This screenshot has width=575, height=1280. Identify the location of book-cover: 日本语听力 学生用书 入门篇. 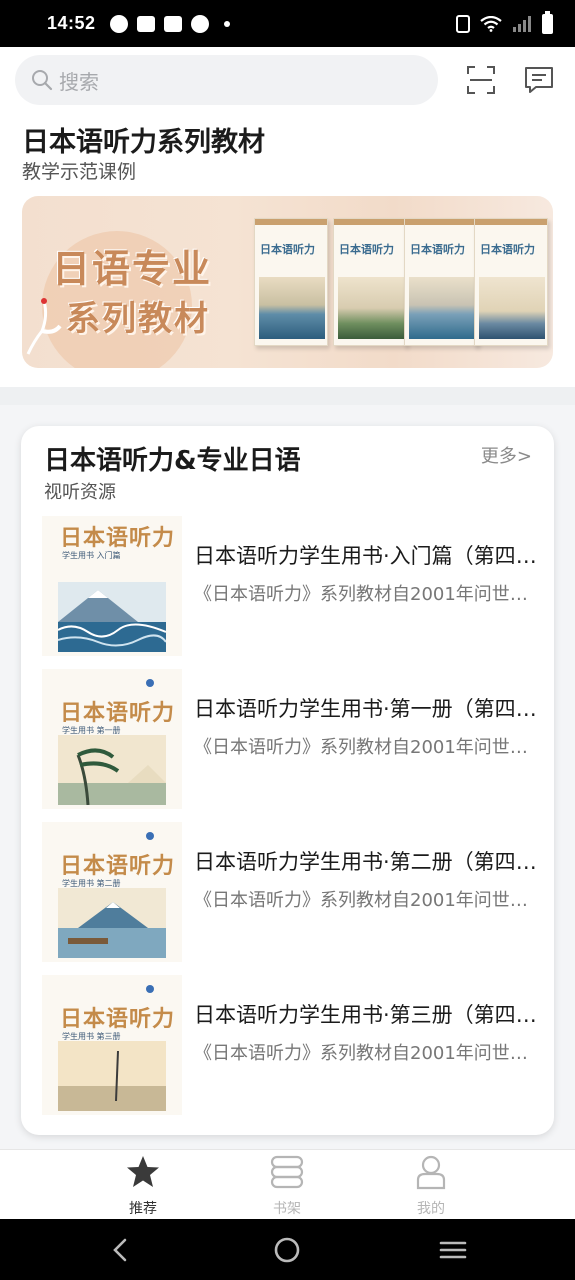
(112, 586).